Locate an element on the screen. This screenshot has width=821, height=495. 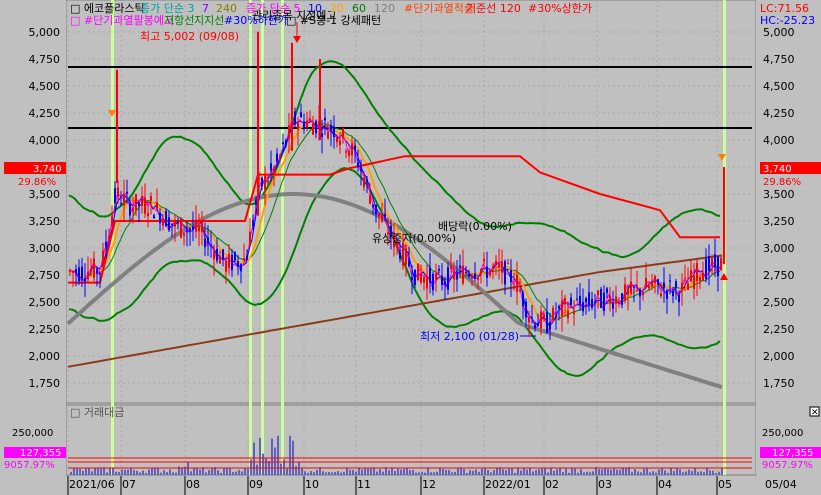
date-tick: 2022/01 is located at coordinates (508, 484).